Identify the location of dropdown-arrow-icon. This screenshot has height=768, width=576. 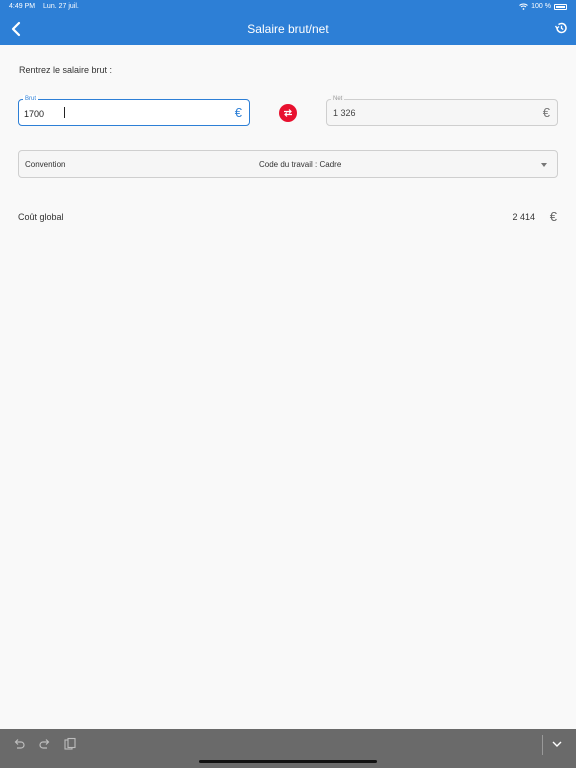
(544, 165).